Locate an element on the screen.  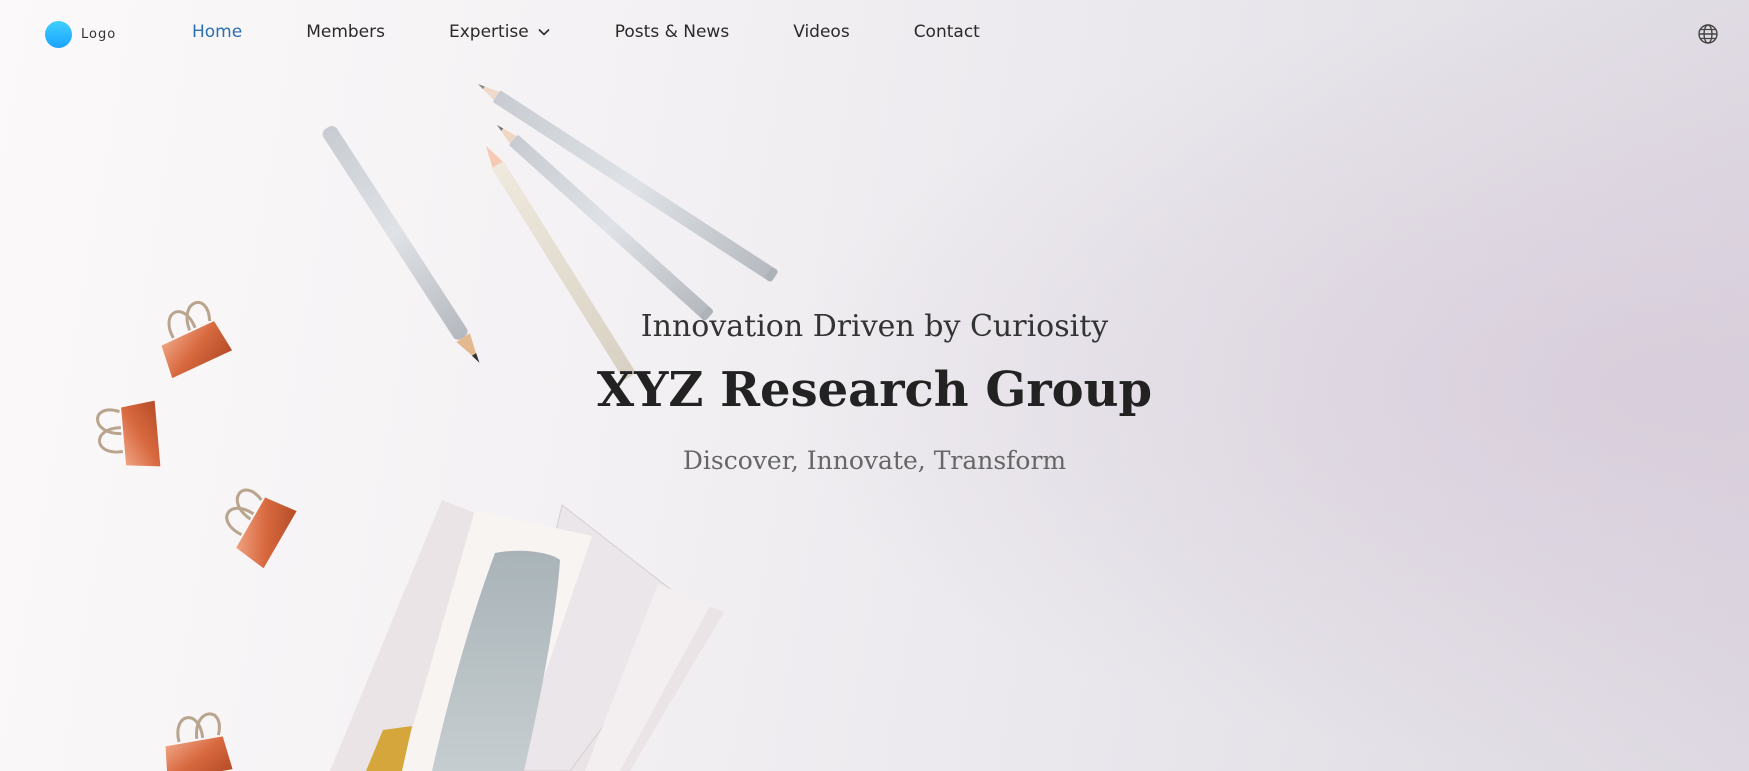
nav-item-videos: Videos is located at coordinates (821, 32).